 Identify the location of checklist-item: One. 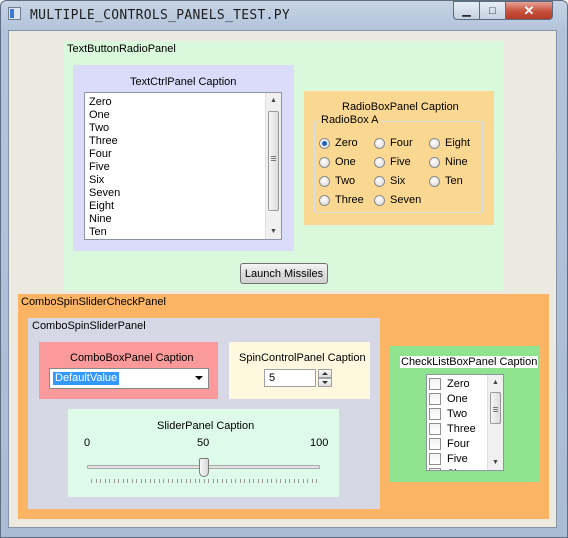
(448, 398).